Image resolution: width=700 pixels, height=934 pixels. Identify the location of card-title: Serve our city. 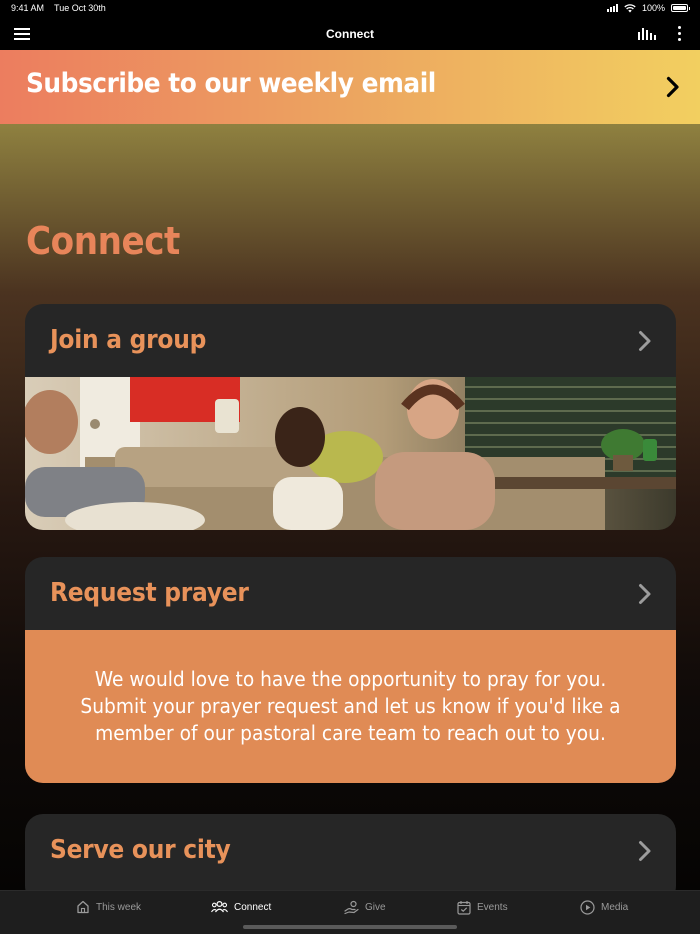
(140, 850).